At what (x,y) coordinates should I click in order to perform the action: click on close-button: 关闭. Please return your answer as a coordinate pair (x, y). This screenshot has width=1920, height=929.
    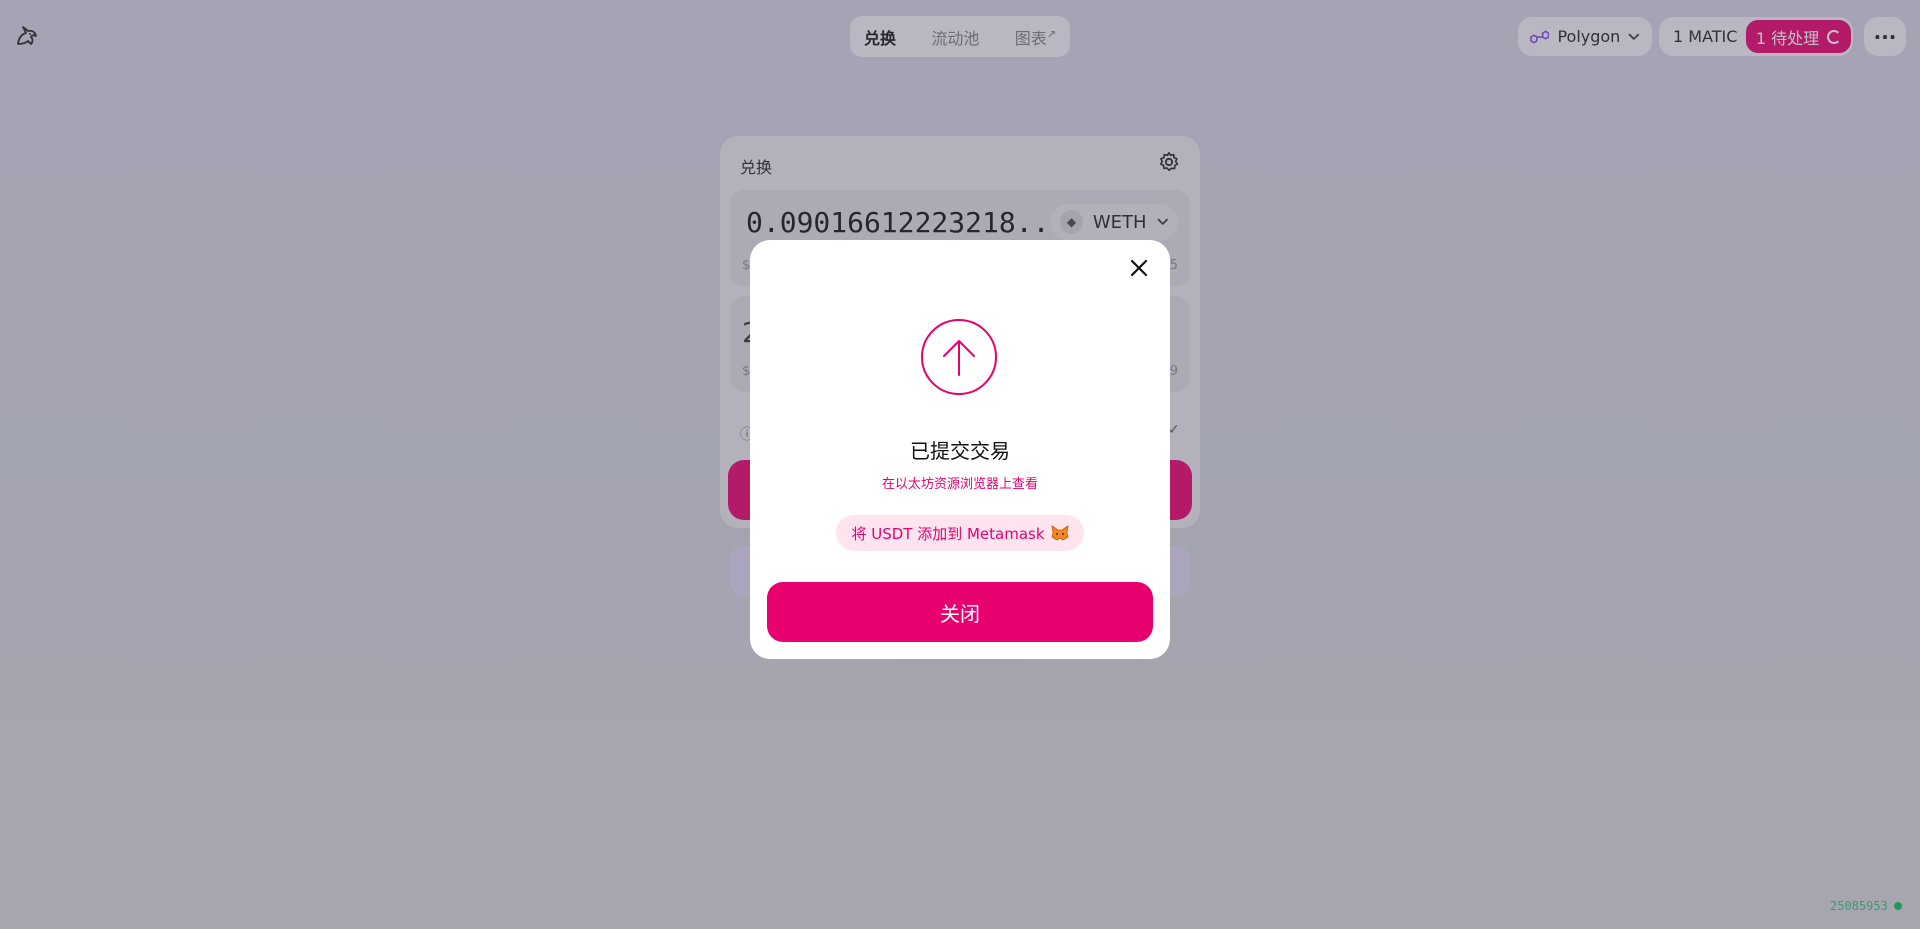
    Looking at the image, I should click on (960, 612).